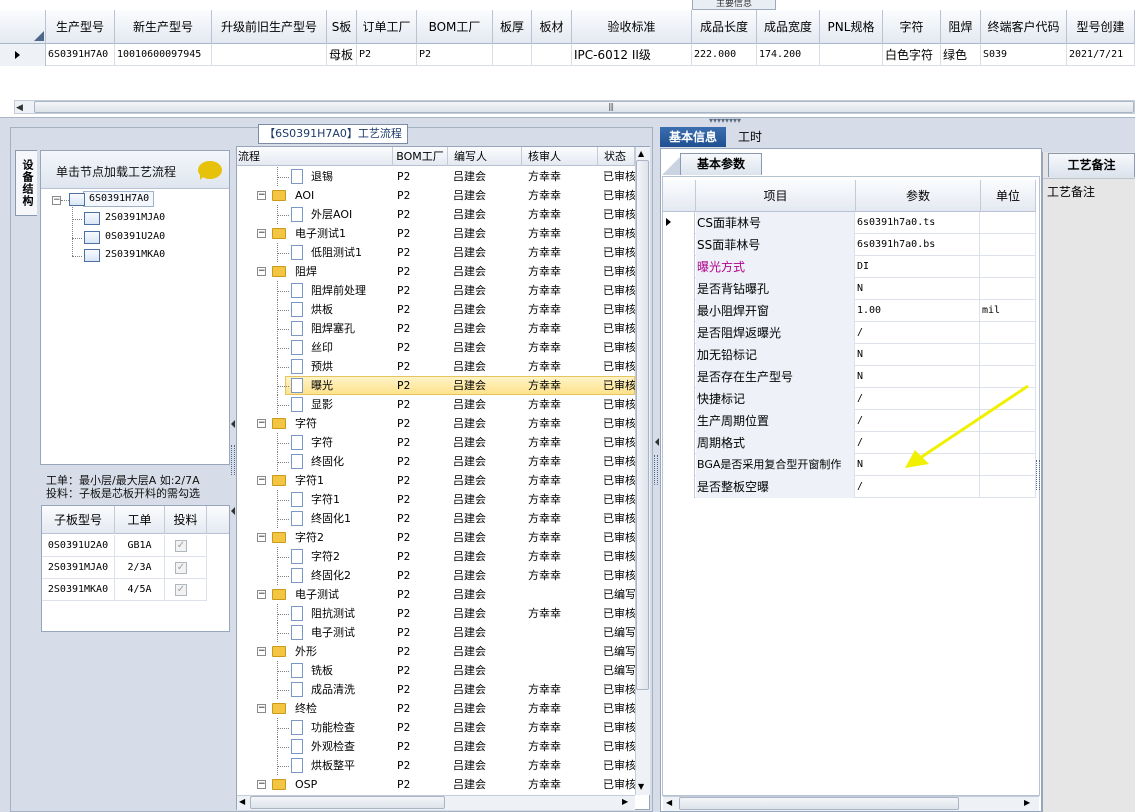 This screenshot has width=1135, height=812. I want to click on param-value: /, so click(918, 487).